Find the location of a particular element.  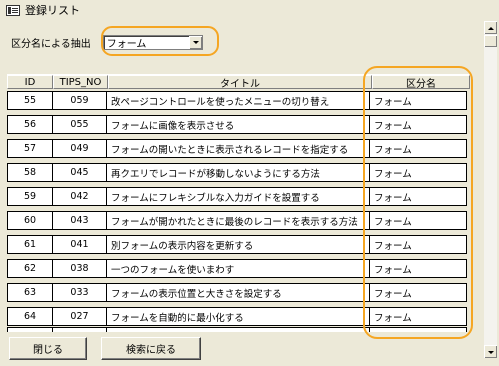

column-header-category: 区分名 is located at coordinates (421, 82).